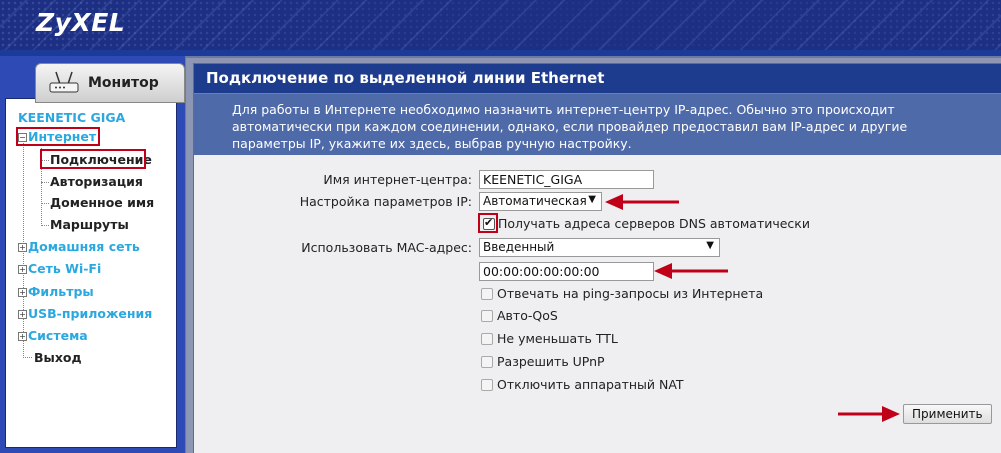 This screenshot has width=1001, height=453. What do you see at coordinates (61, 291) in the screenshot?
I see `sidebar-item-label: Фильтры` at bounding box center [61, 291].